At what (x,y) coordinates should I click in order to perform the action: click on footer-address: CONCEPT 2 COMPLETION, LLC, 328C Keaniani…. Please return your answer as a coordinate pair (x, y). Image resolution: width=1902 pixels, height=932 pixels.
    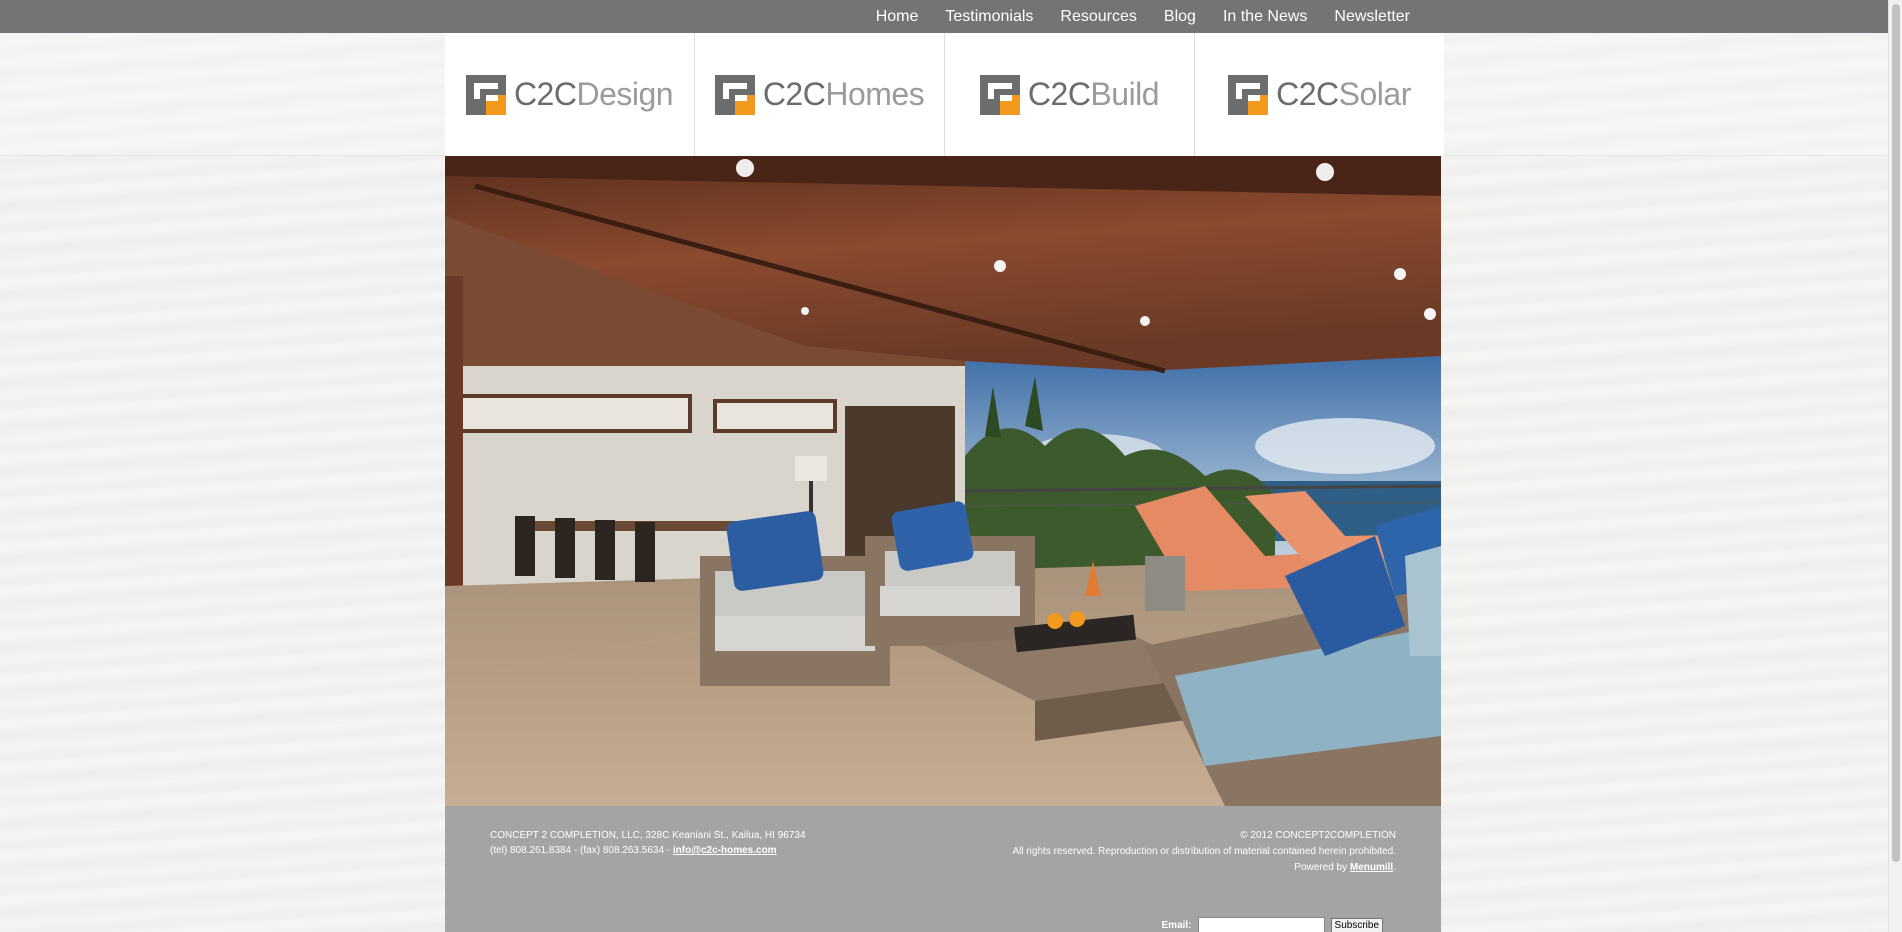
    Looking at the image, I should click on (648, 835).